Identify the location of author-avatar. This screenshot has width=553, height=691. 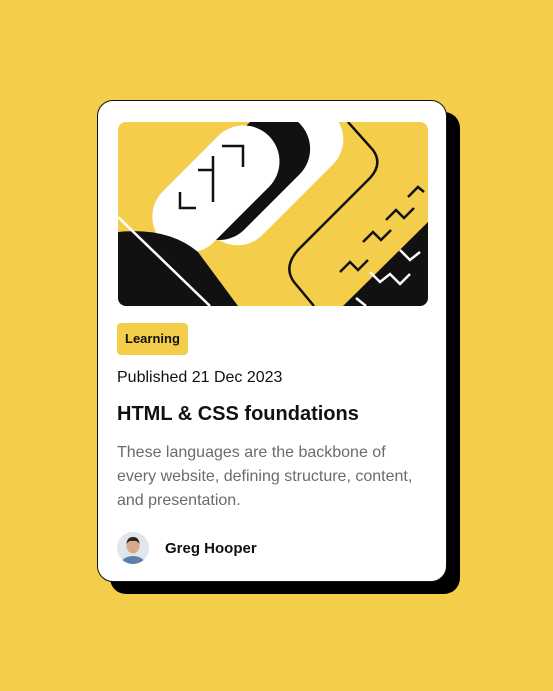
(133, 548).